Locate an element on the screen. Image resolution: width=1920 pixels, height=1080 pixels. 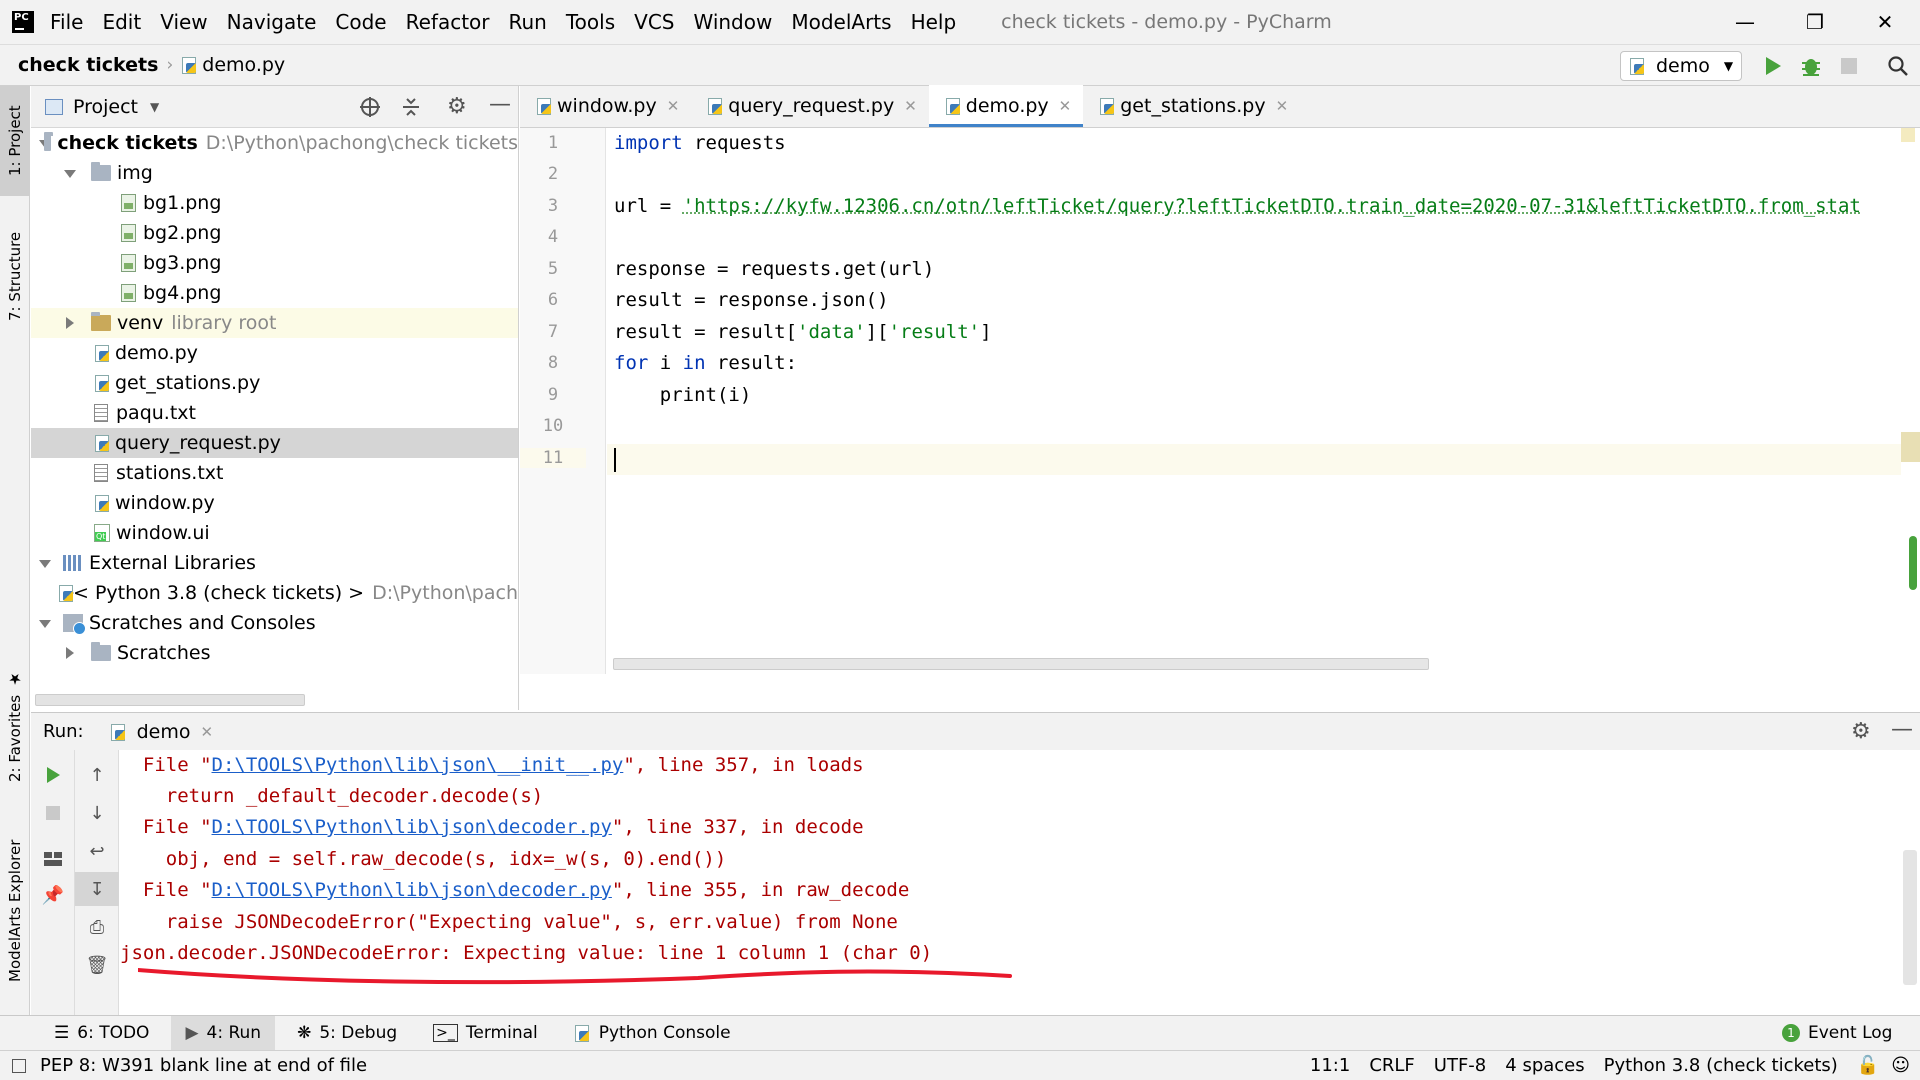
line-separator: CRLF is located at coordinates (1391, 1065).